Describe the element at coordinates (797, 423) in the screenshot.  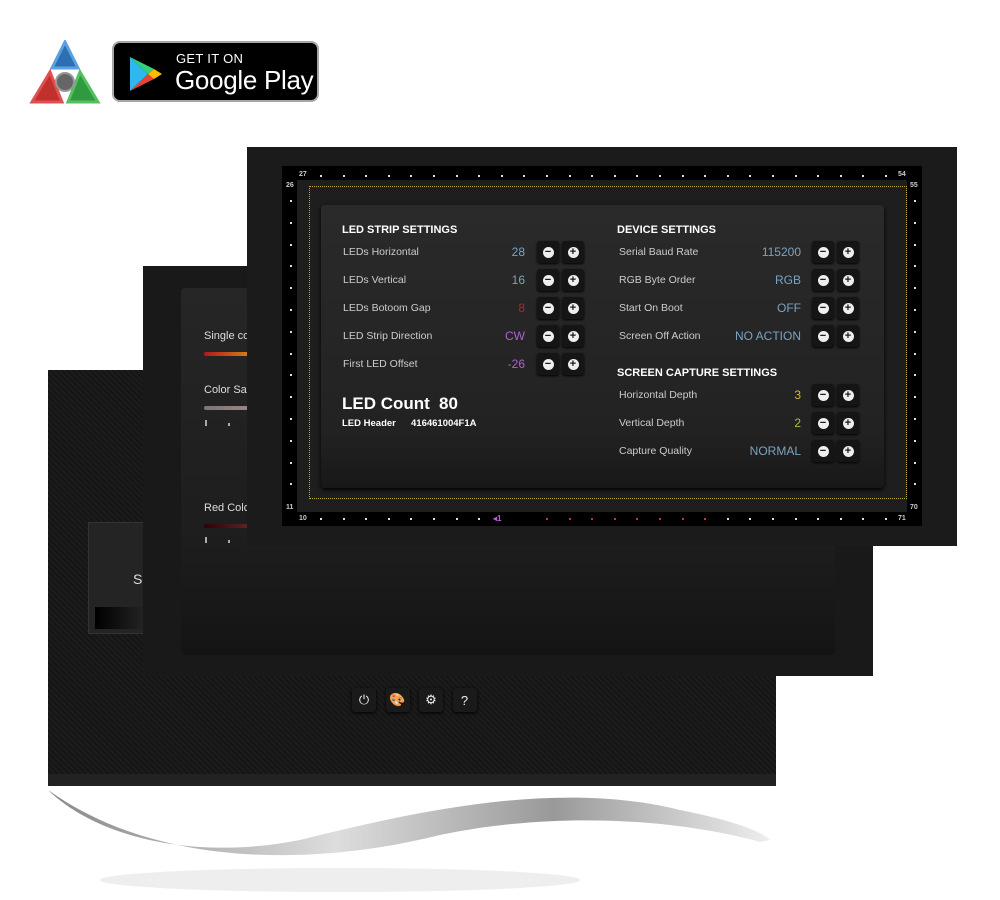
I see `setting-value: 2` at that location.